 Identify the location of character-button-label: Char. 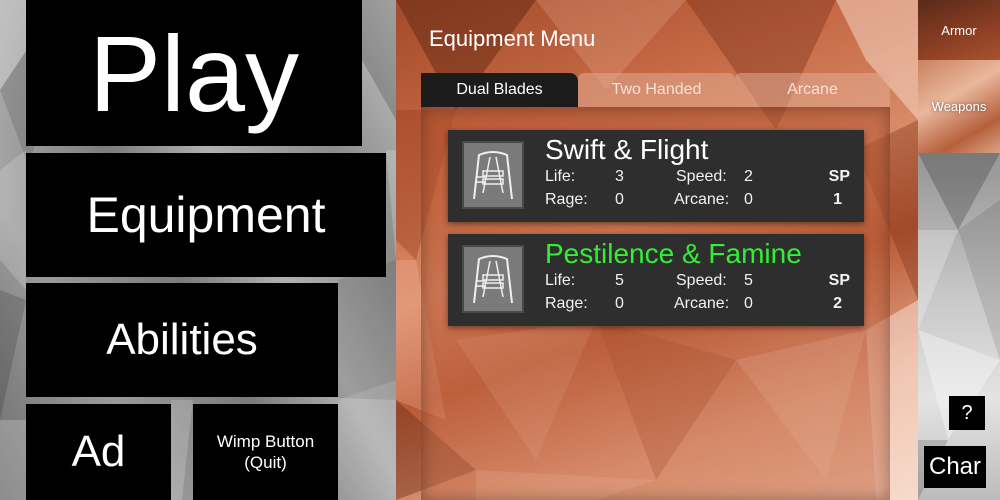
(955, 466).